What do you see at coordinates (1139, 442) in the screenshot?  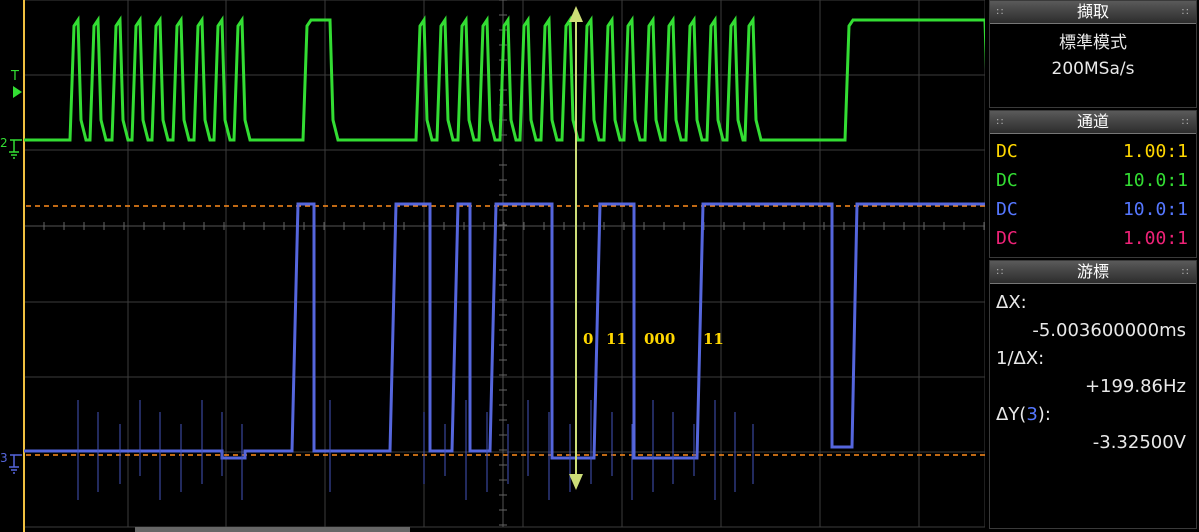 I see `delta-y-value: -3.32500V` at bounding box center [1139, 442].